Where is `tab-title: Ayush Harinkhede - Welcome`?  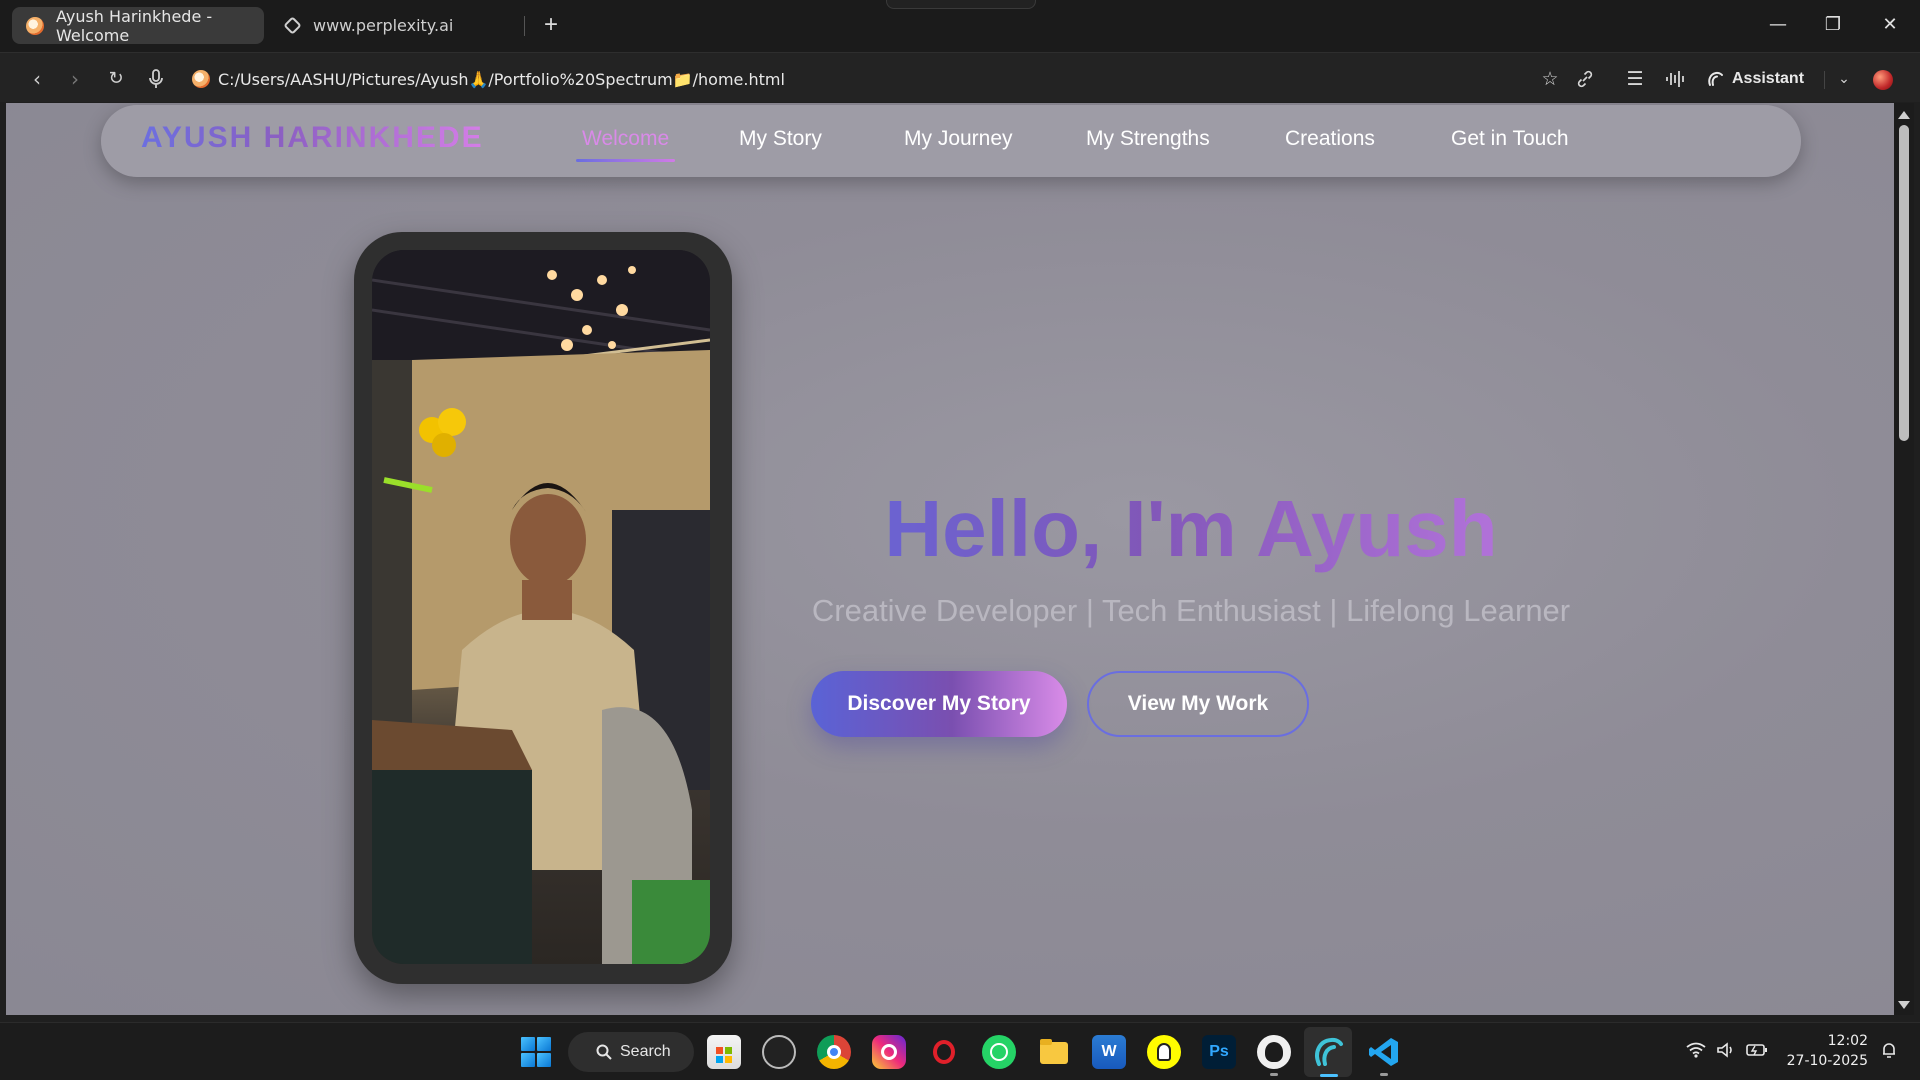 tab-title: Ayush Harinkhede - Welcome is located at coordinates (134, 25).